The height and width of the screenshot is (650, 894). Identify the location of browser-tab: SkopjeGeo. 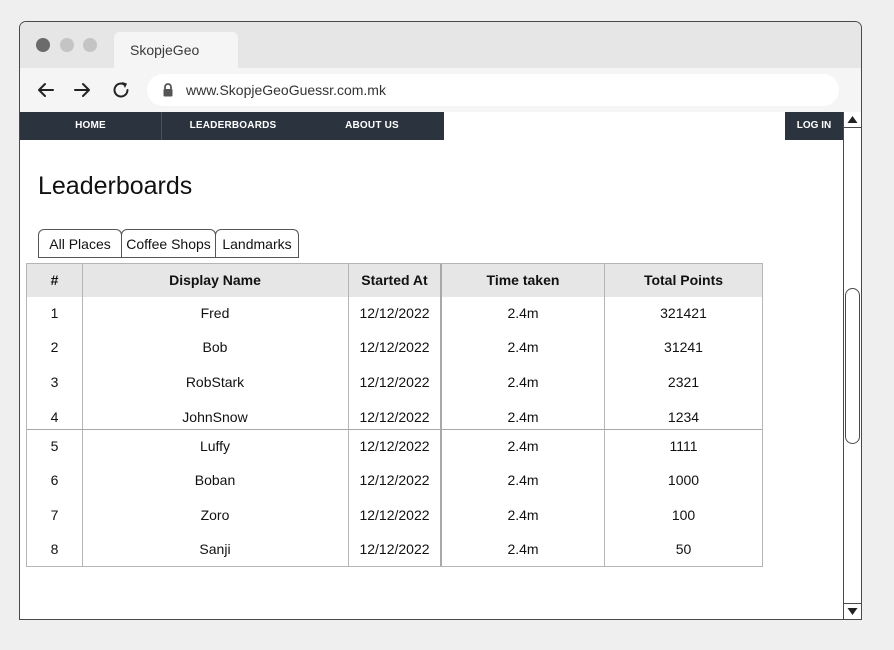
(176, 50).